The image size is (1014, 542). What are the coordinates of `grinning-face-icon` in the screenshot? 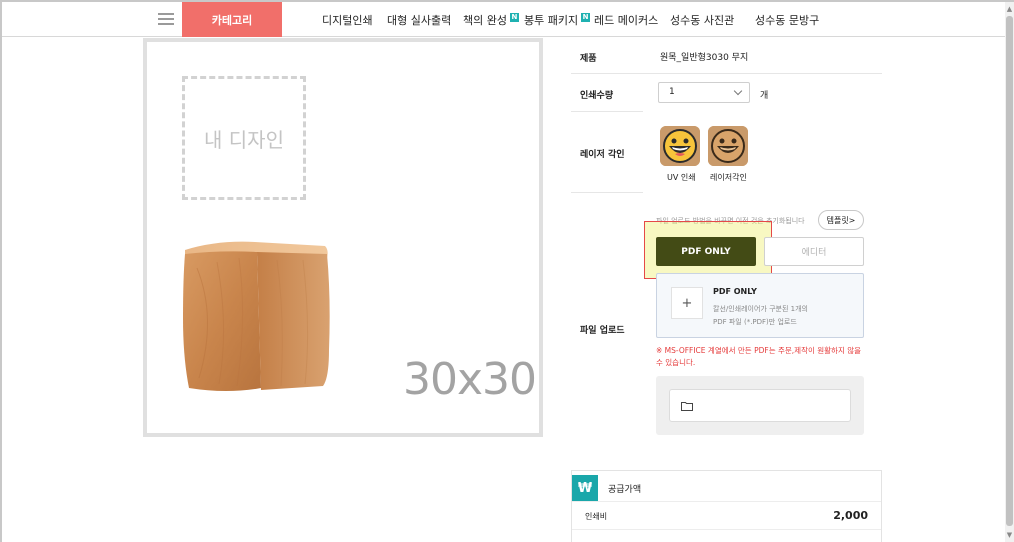 It's located at (680, 146).